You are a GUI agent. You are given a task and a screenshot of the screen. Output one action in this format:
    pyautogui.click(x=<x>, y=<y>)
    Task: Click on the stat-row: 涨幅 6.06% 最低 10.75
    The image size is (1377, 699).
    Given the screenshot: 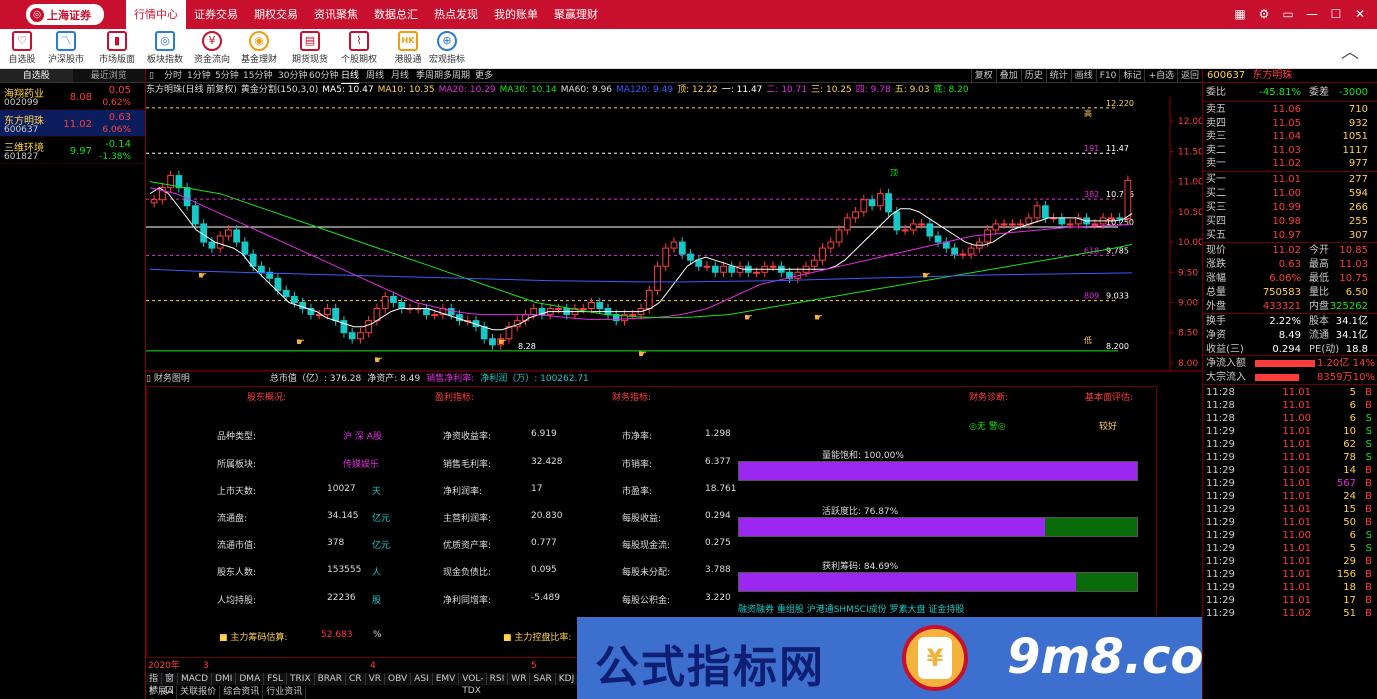 What is the action you would take?
    pyautogui.click(x=1290, y=278)
    